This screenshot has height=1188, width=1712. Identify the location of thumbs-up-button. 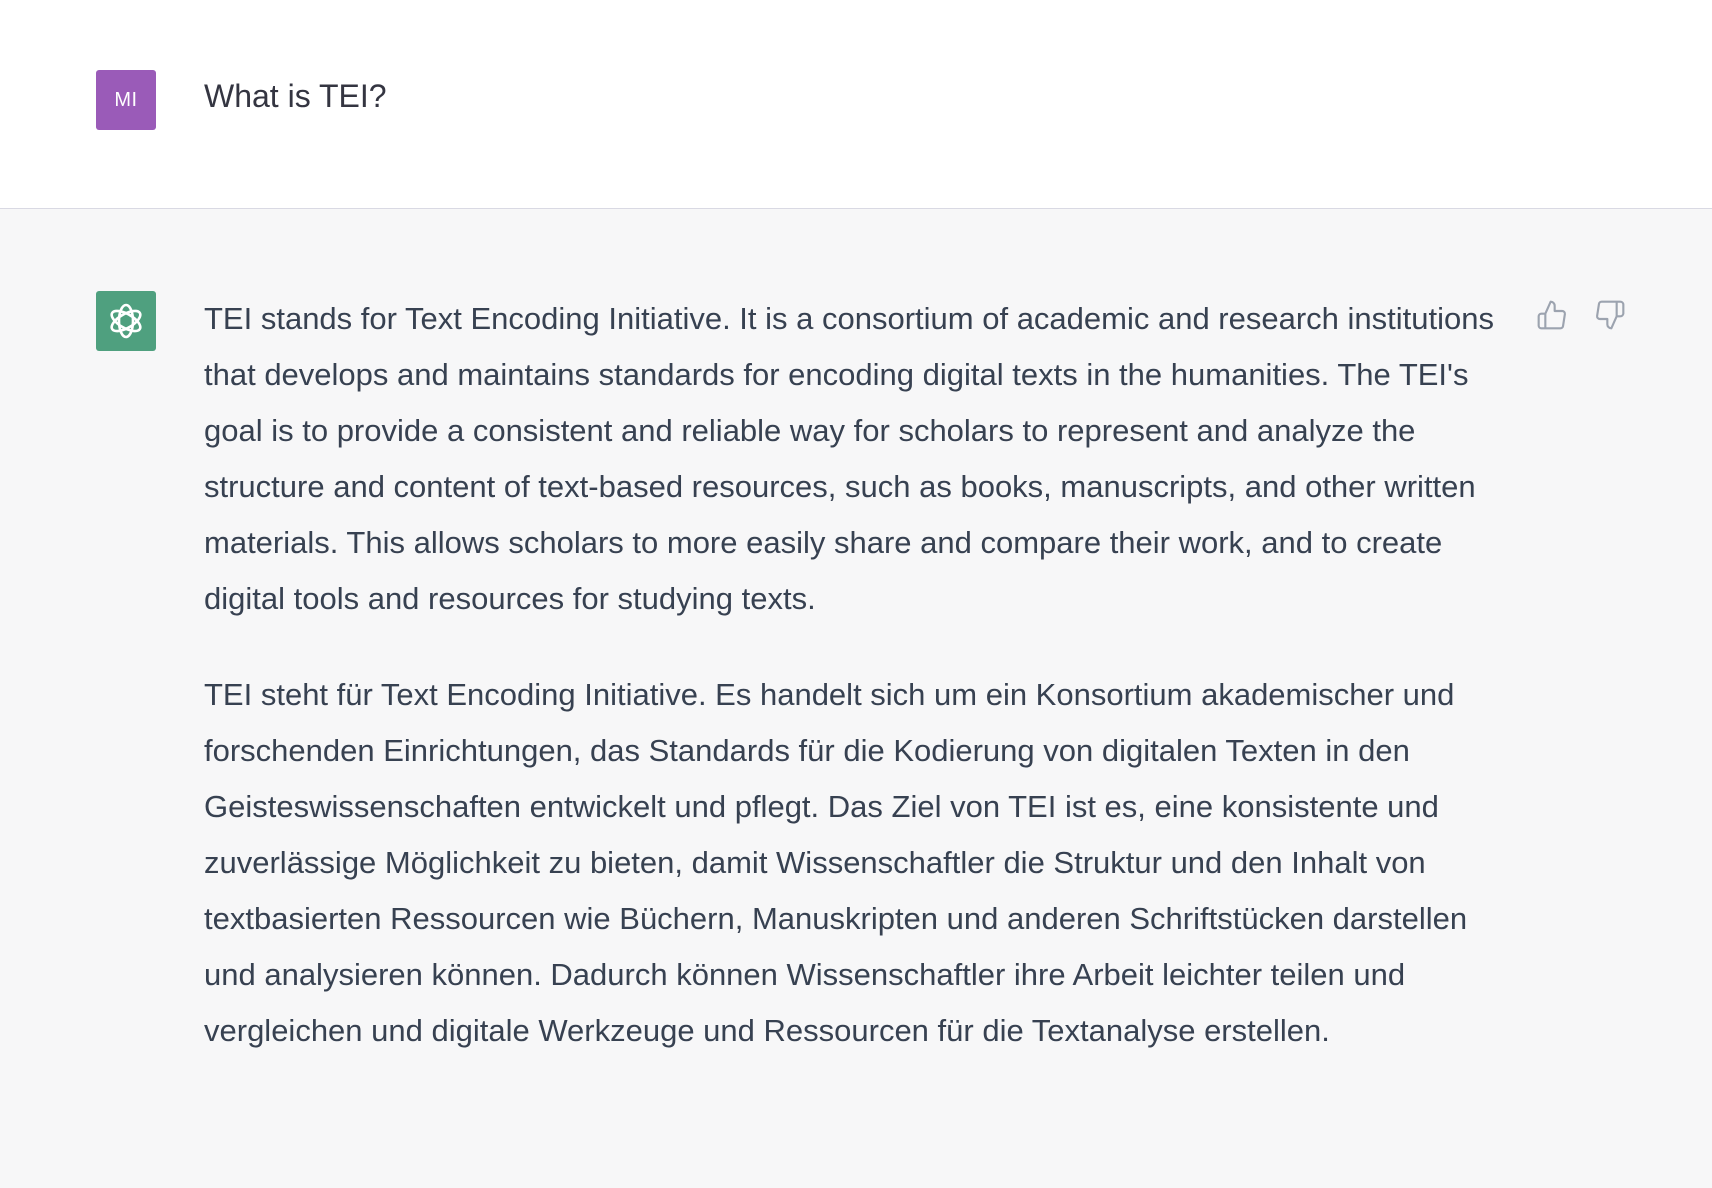
(1552, 315).